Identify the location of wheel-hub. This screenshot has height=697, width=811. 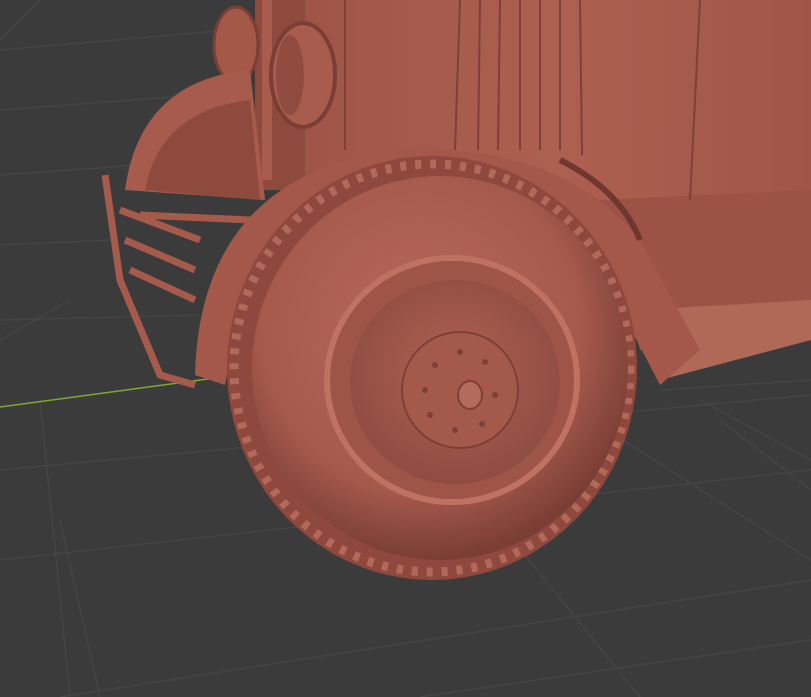
(460, 390).